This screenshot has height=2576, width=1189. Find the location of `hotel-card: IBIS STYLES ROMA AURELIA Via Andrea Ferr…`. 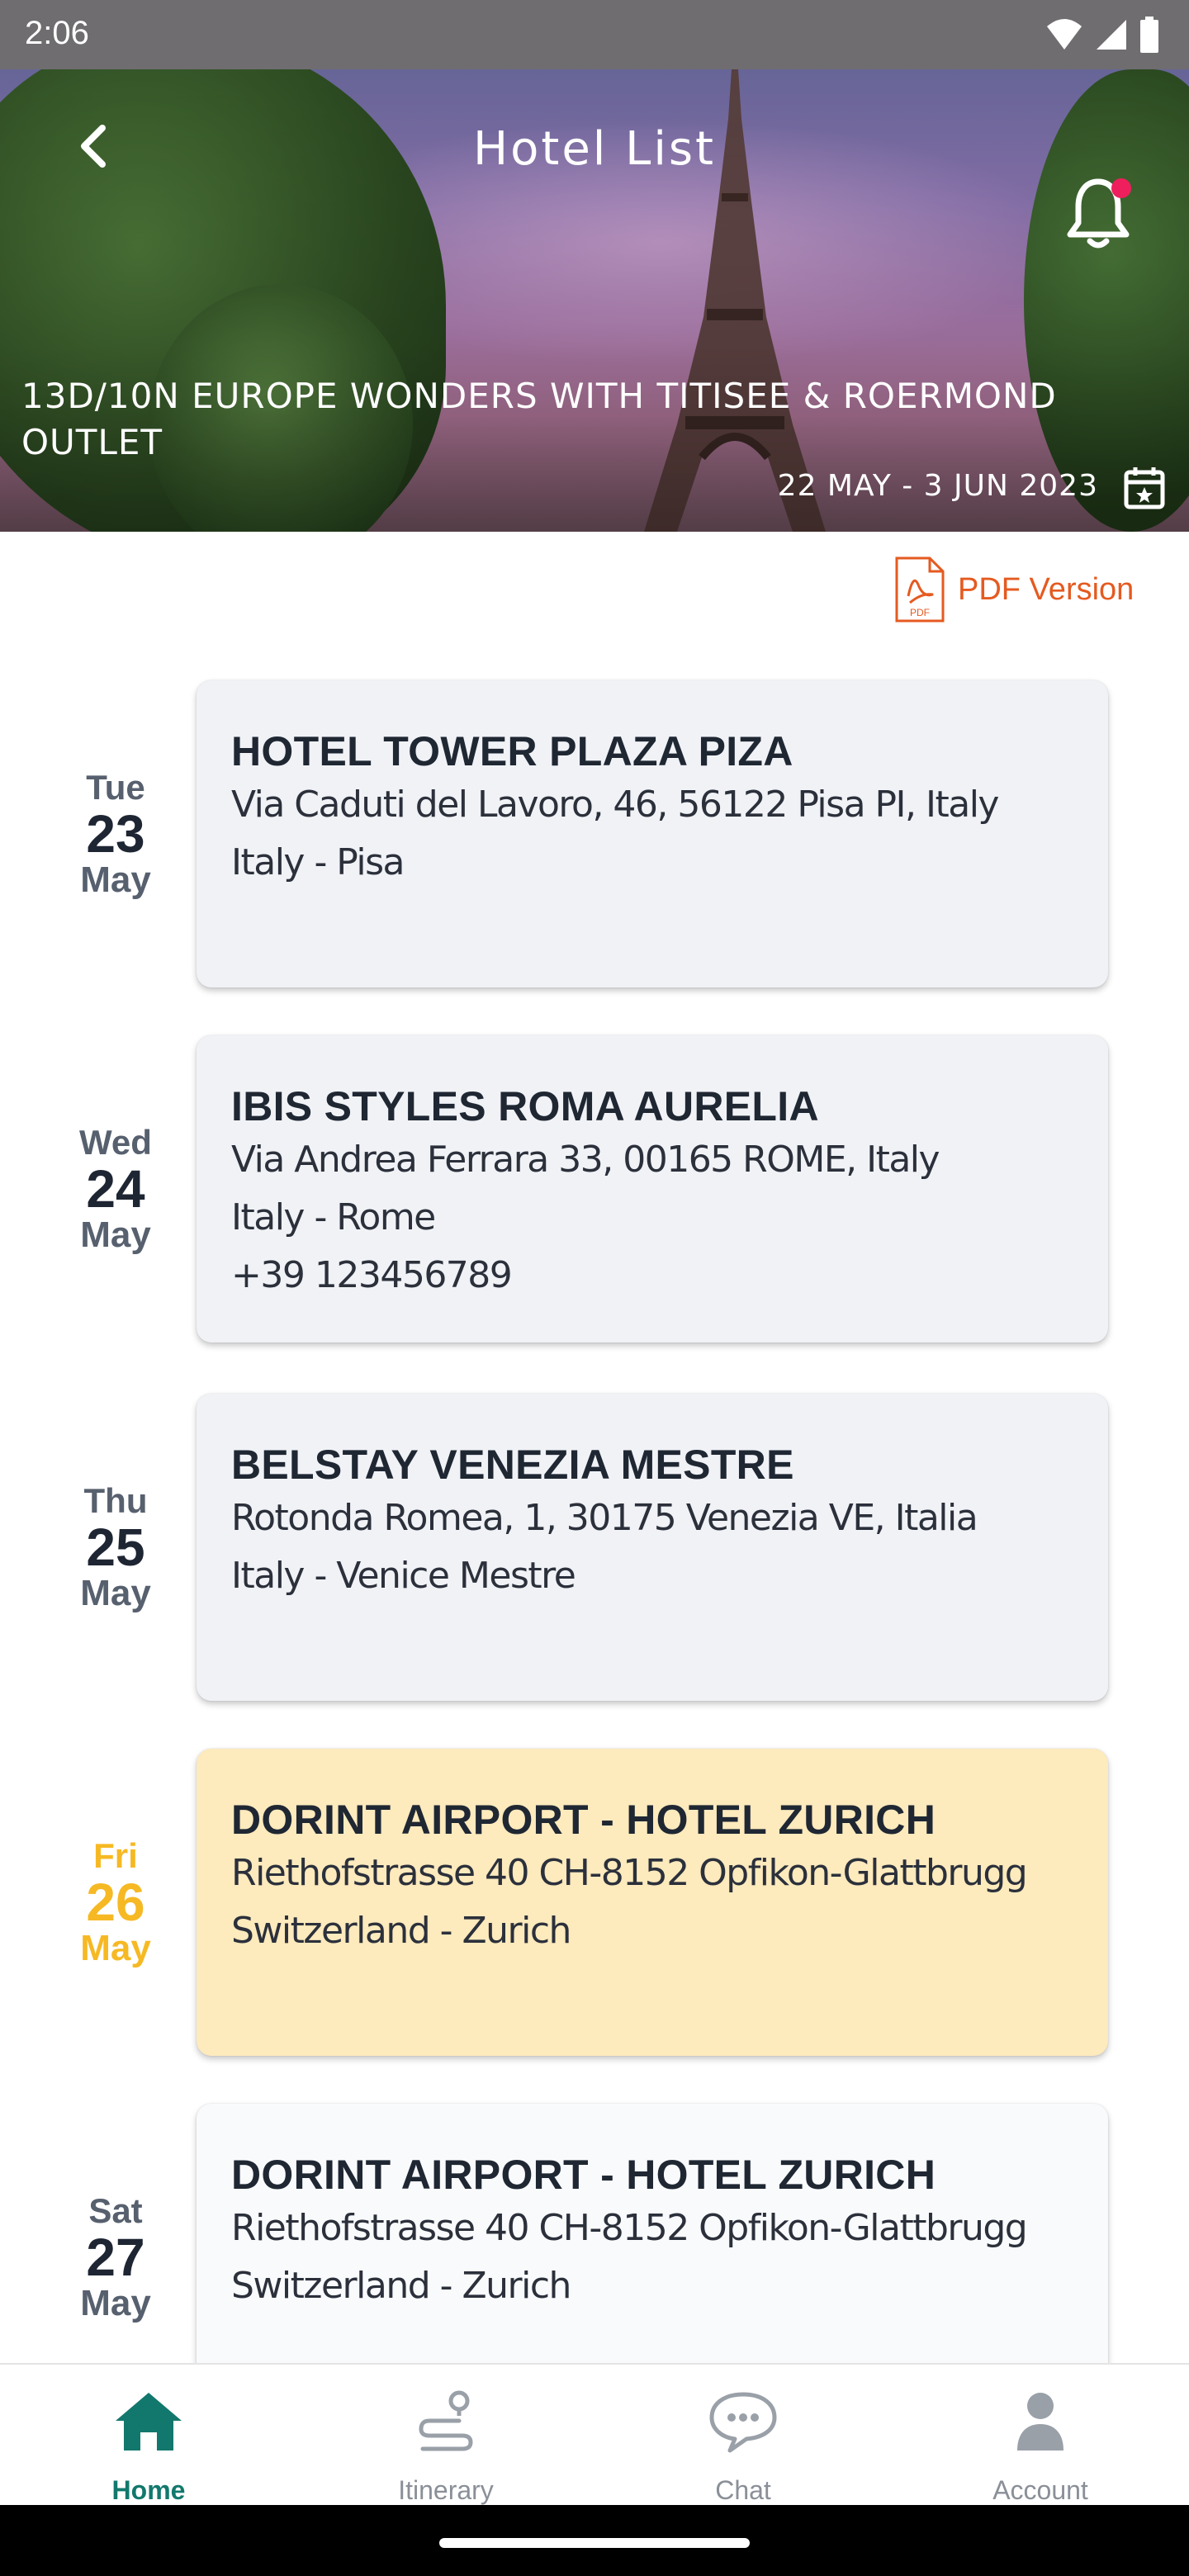

hotel-card: IBIS STYLES ROMA AURELIA Via Andrea Ferr… is located at coordinates (652, 1188).